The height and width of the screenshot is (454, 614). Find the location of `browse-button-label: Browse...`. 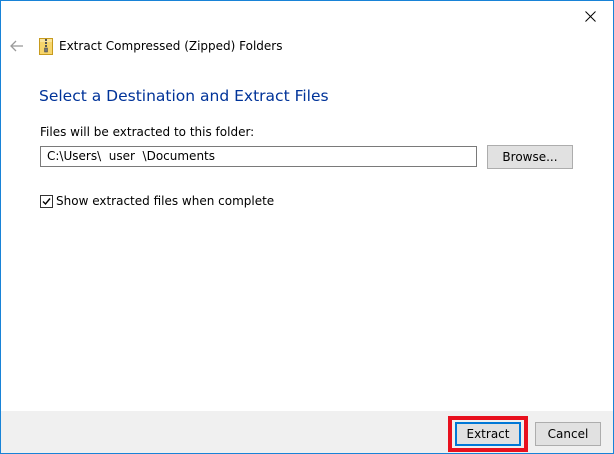

browse-button-label: Browse... is located at coordinates (530, 157).